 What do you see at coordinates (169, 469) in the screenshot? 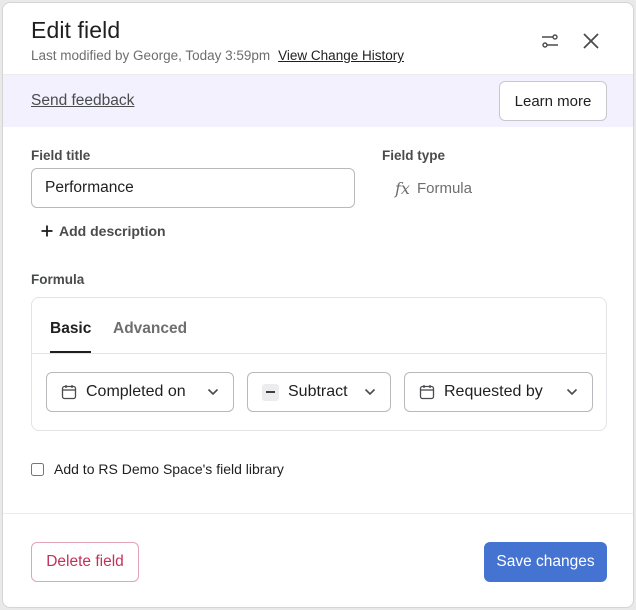
I see `add-to-library-label: Add to RS Demo Space's field library` at bounding box center [169, 469].